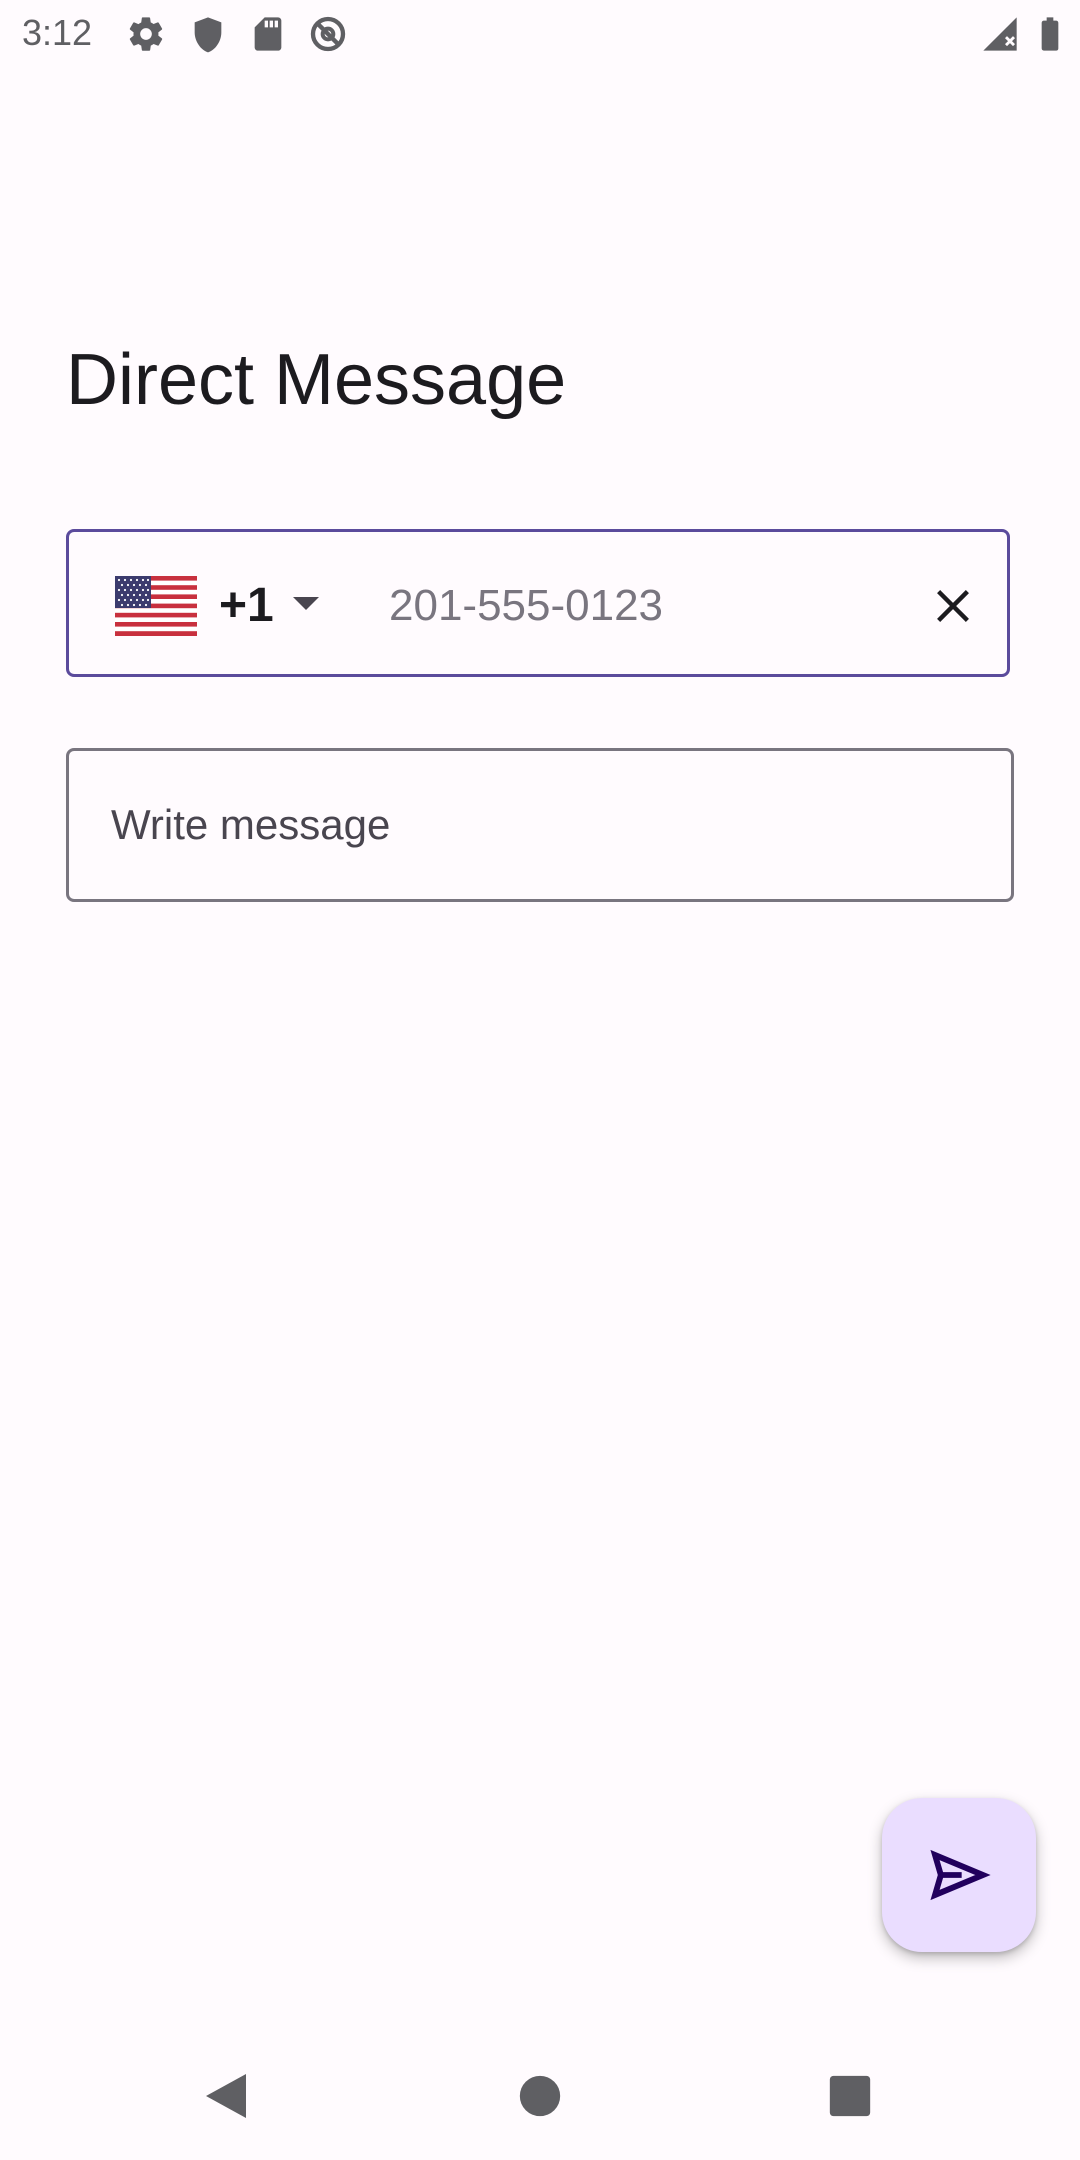  I want to click on page-title: Direct Message, so click(316, 380).